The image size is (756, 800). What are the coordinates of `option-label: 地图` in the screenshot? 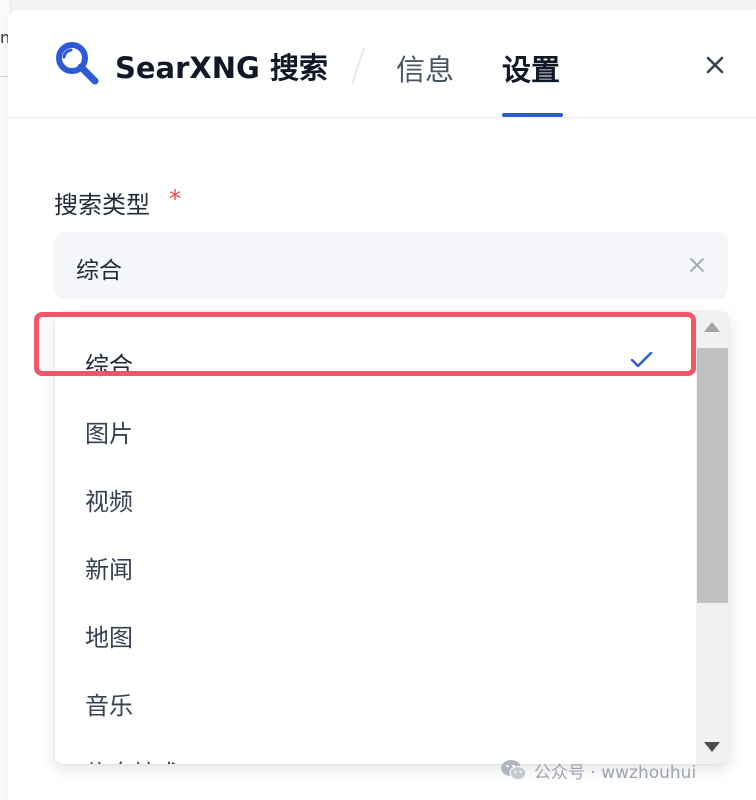 It's located at (109, 638).